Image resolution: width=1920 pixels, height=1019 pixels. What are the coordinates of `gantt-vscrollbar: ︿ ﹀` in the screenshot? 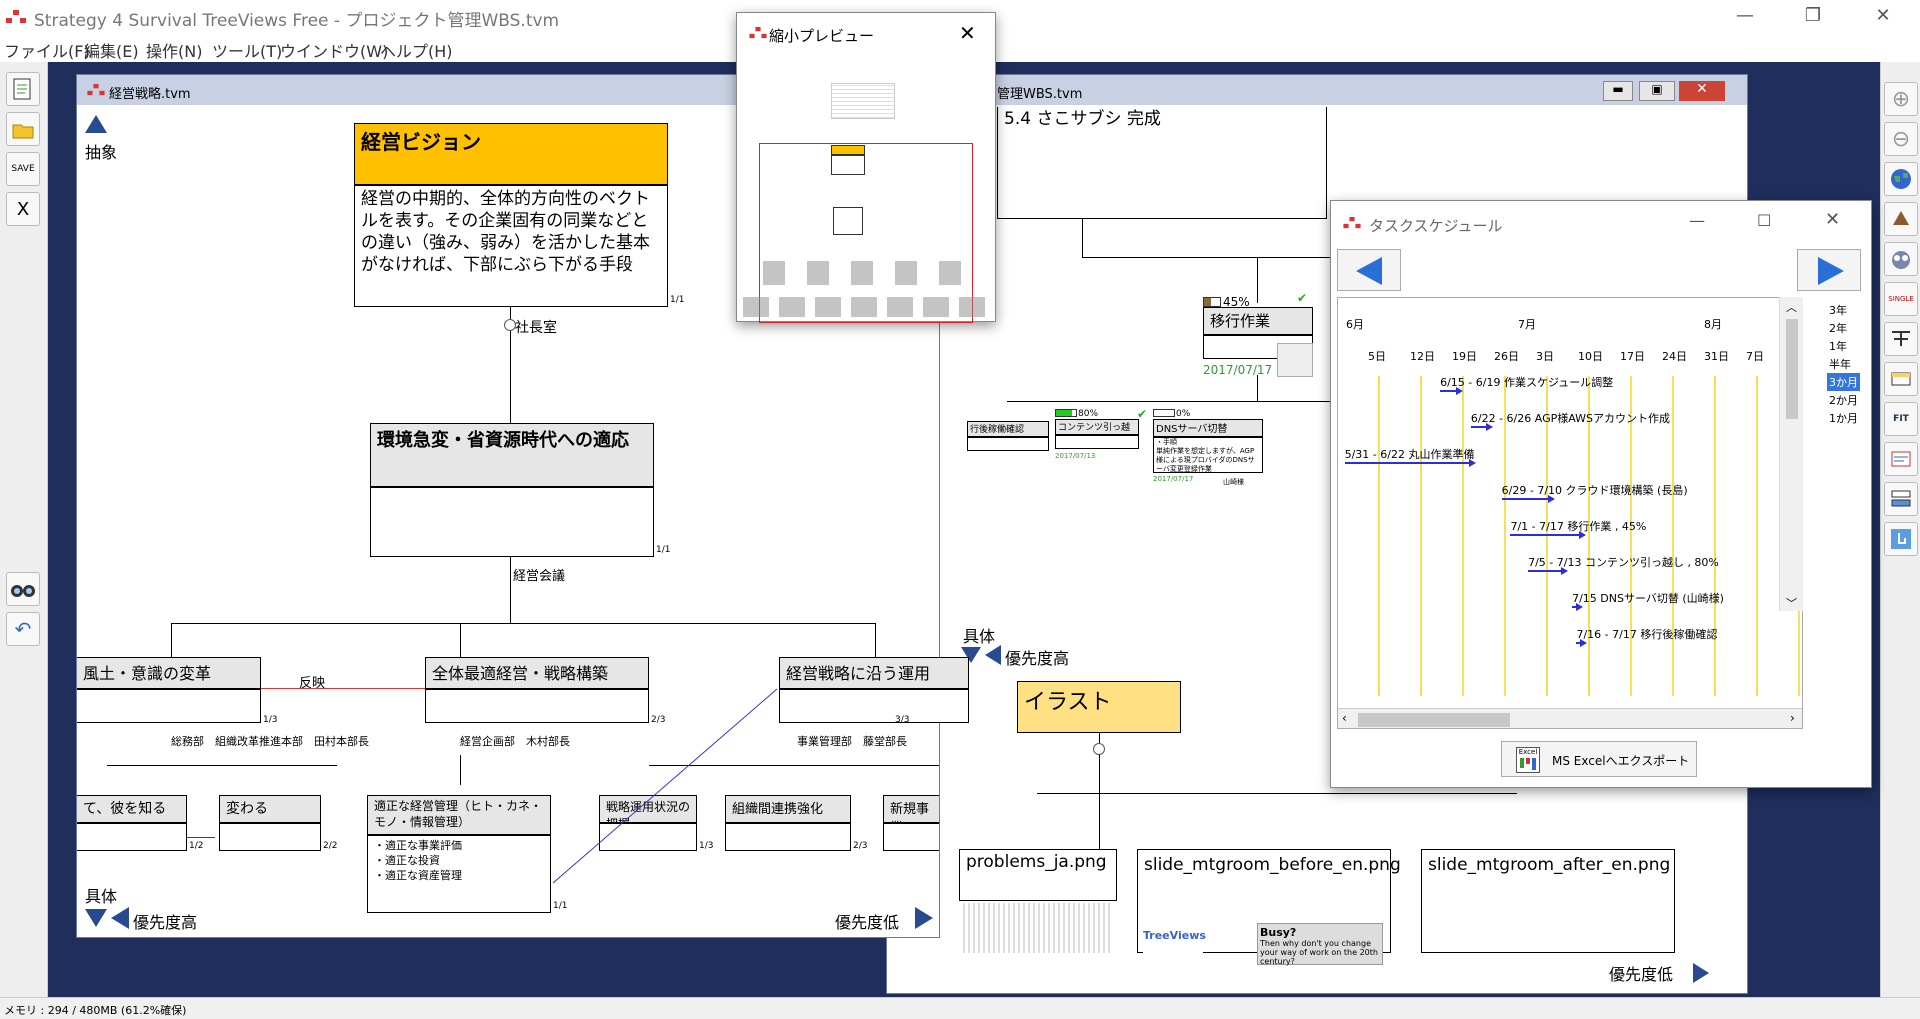 It's located at (1791, 454).